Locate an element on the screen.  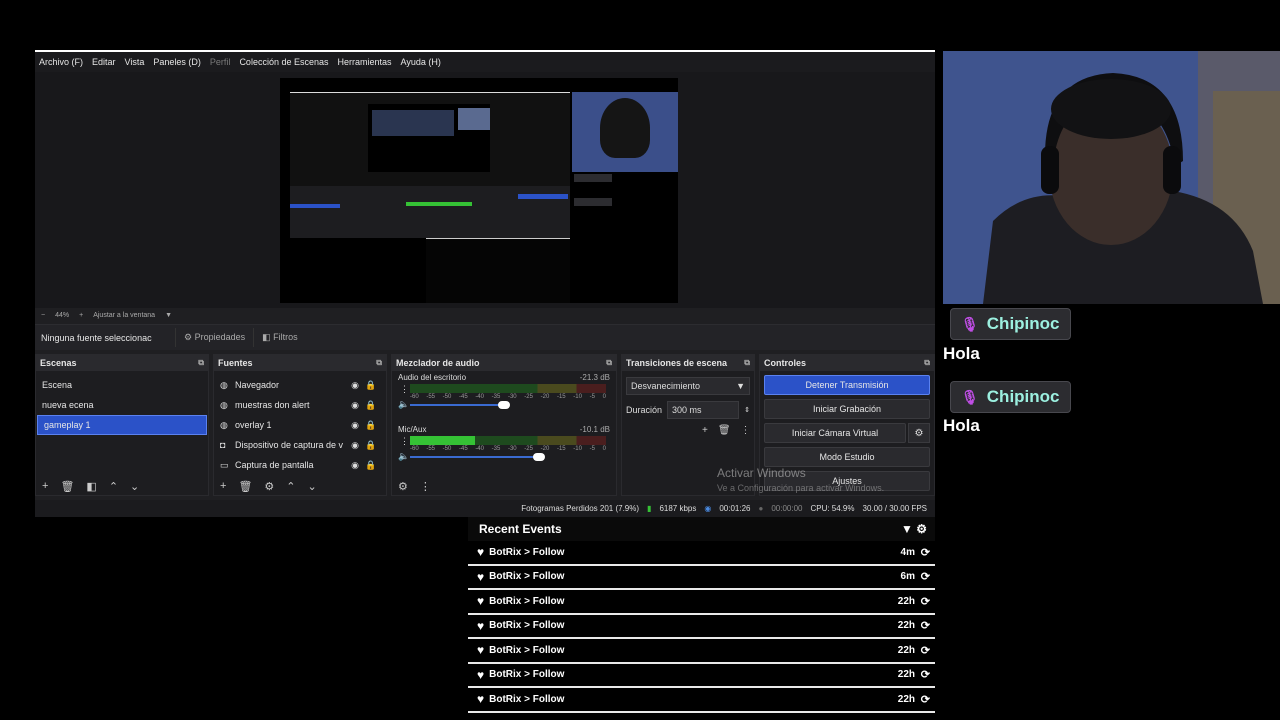
source-item: ◘ Dispositivo de captura de v ◉ 🔒 is located at coordinates (300, 445).